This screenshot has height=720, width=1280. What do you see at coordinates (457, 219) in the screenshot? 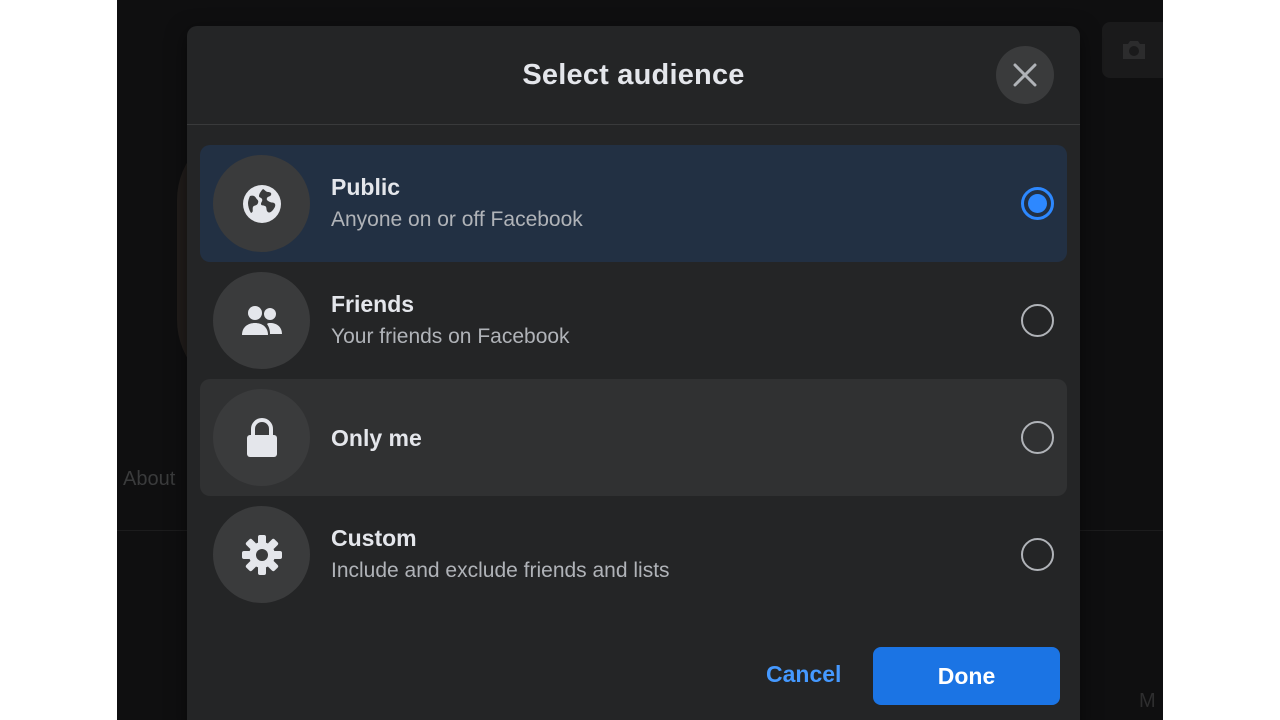
I see `option-subtitle: Anyone on or off Facebook` at bounding box center [457, 219].